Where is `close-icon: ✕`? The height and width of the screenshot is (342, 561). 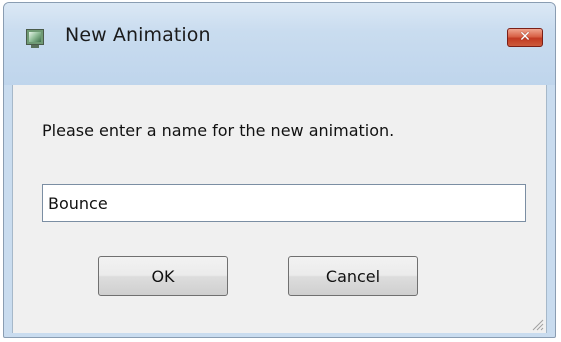 close-icon: ✕ is located at coordinates (525, 37).